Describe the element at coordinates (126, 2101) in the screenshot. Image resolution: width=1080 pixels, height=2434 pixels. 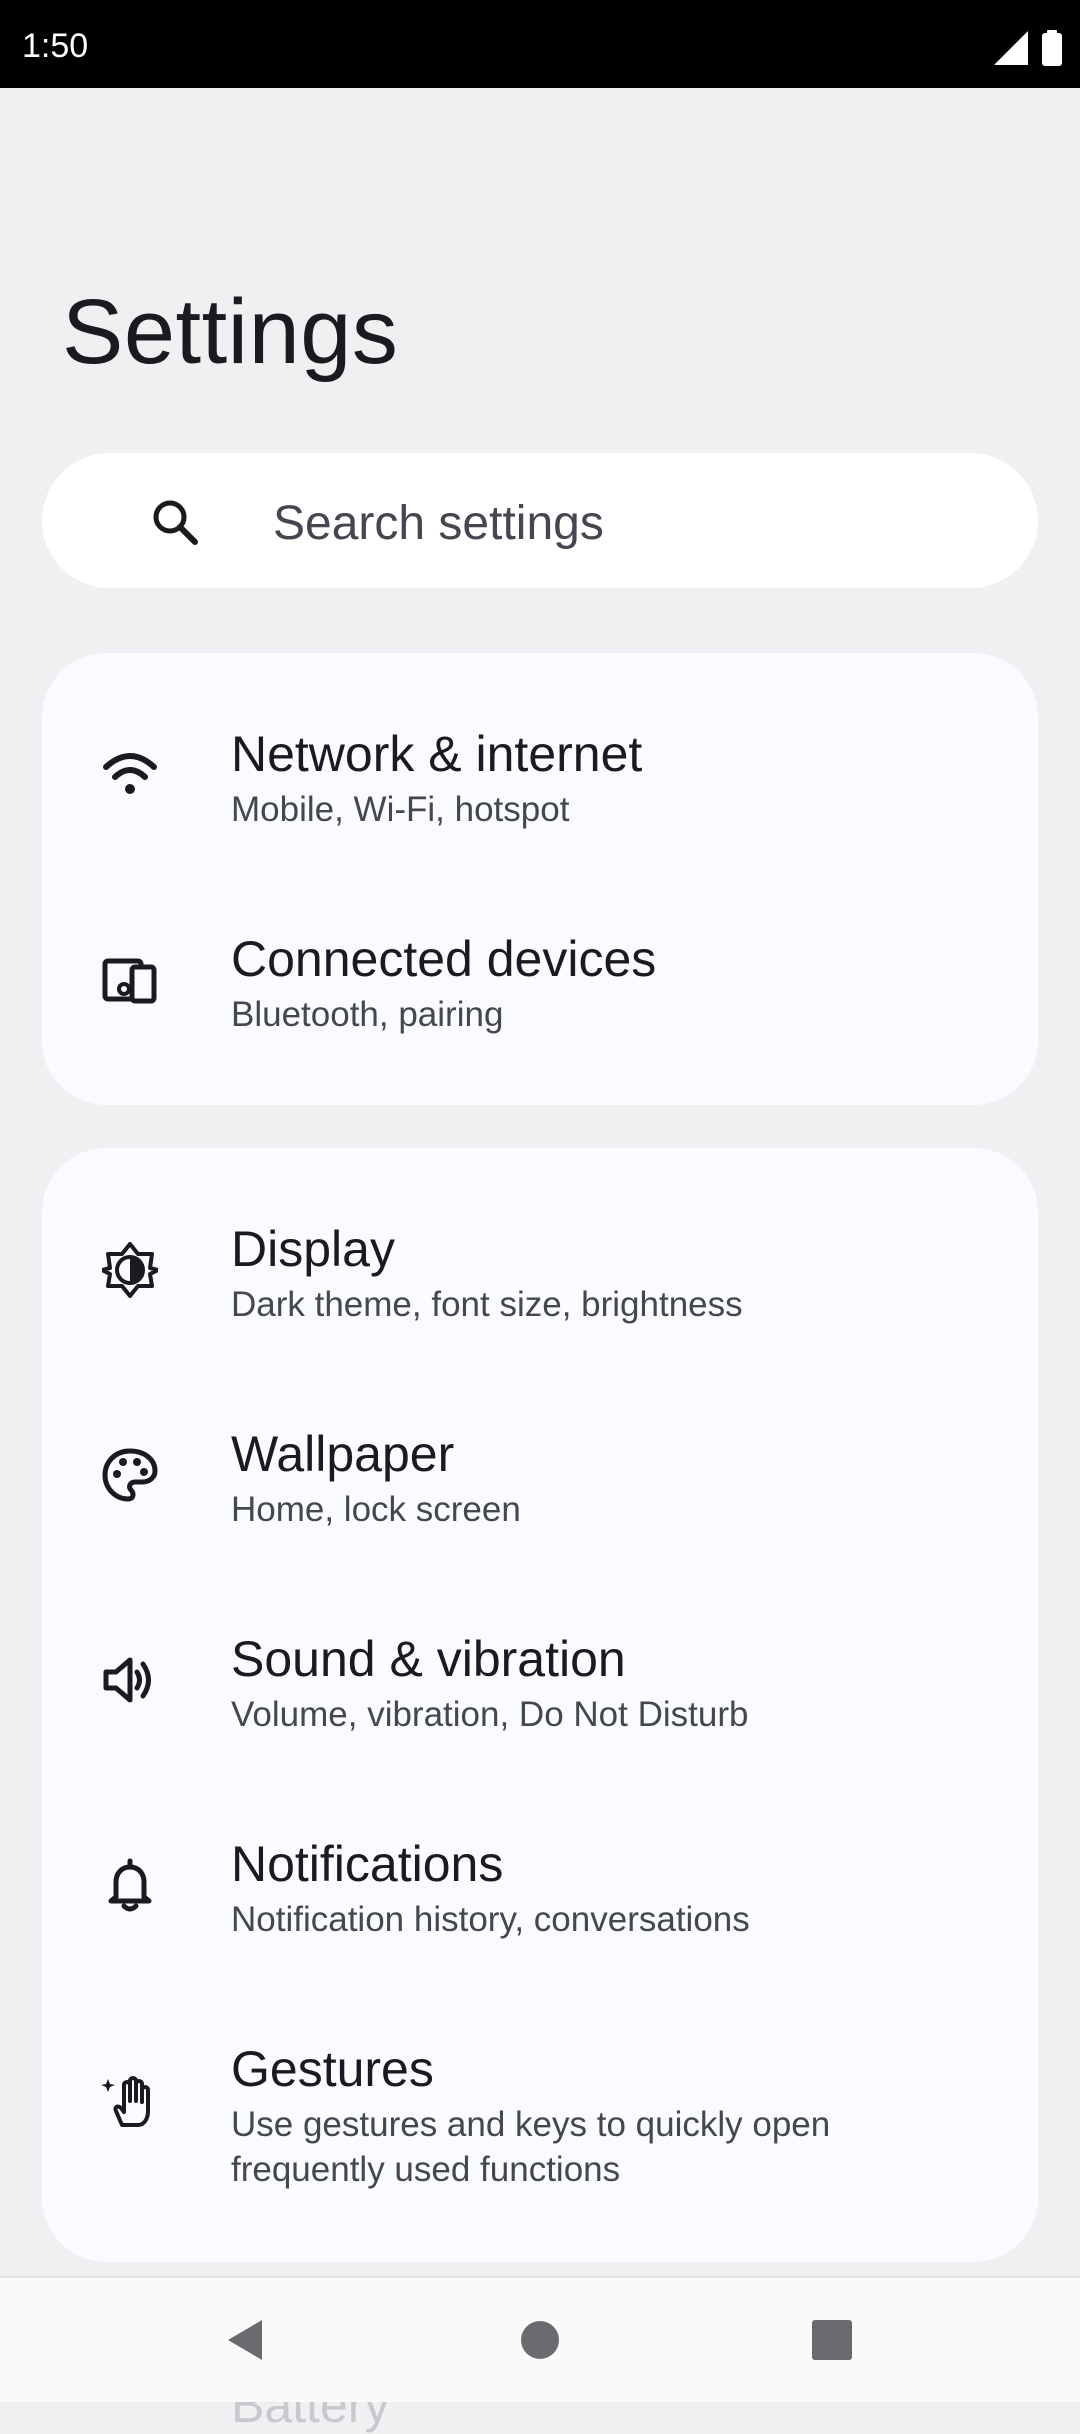
I see `gesture-hand-icon` at that location.